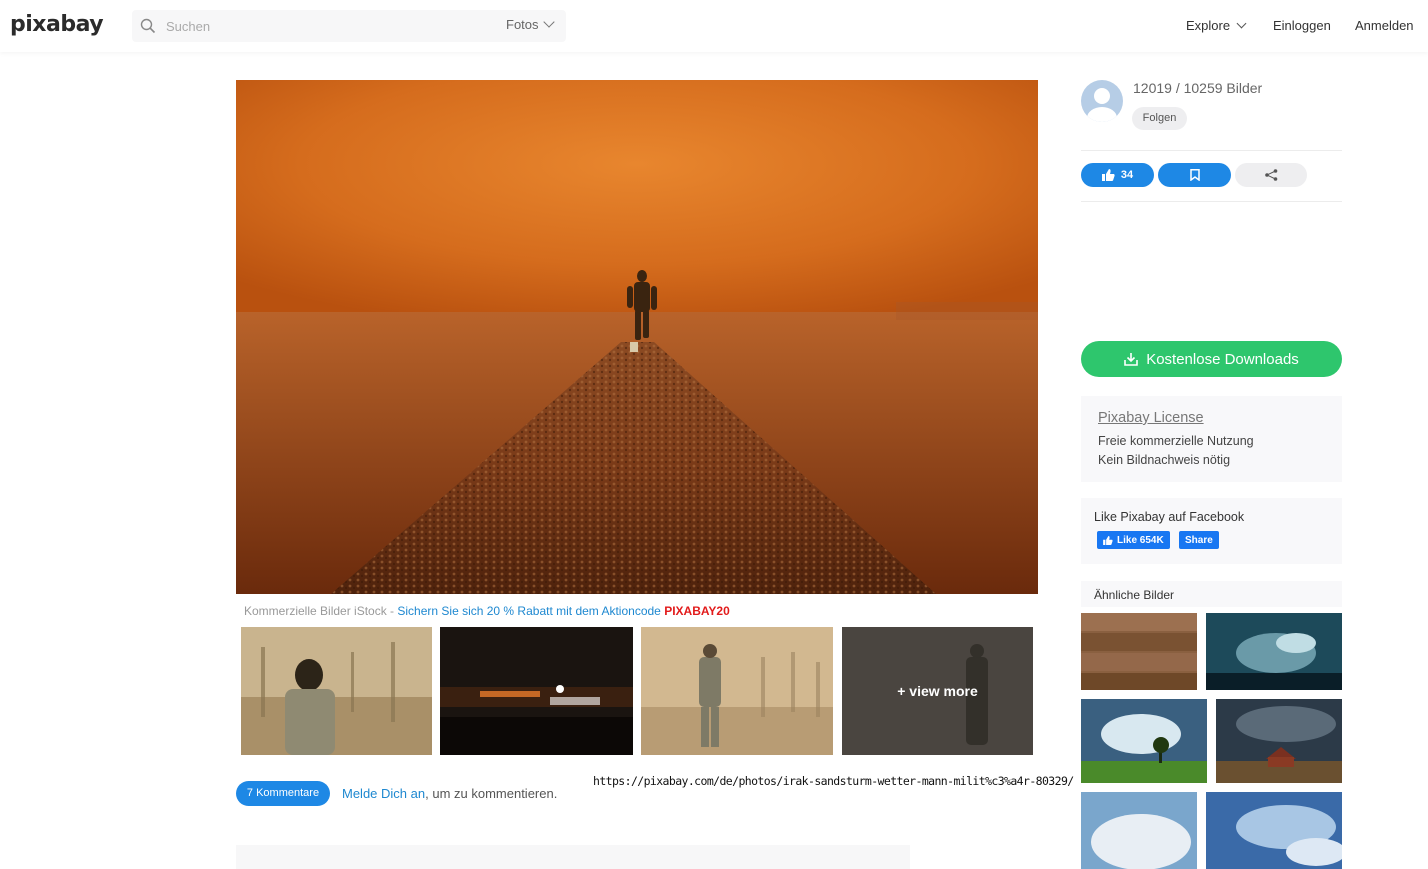  Describe the element at coordinates (1199, 540) in the screenshot. I see `facebook-share-button: Share` at that location.